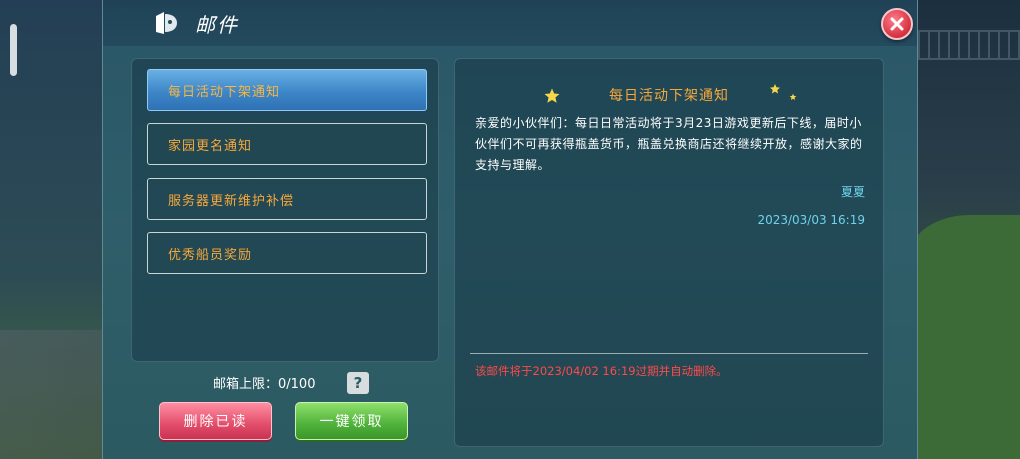 The image size is (1020, 459). I want to click on mail-expire-note: 该邮件将于2023/04/02 16:19过期并自动删除。, so click(601, 371).